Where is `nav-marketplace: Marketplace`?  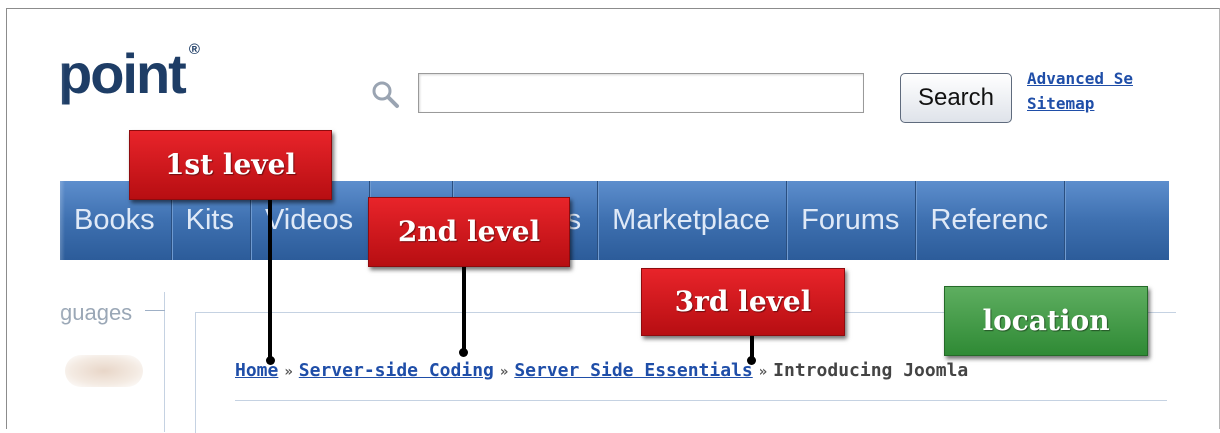
nav-marketplace: Marketplace is located at coordinates (693, 220).